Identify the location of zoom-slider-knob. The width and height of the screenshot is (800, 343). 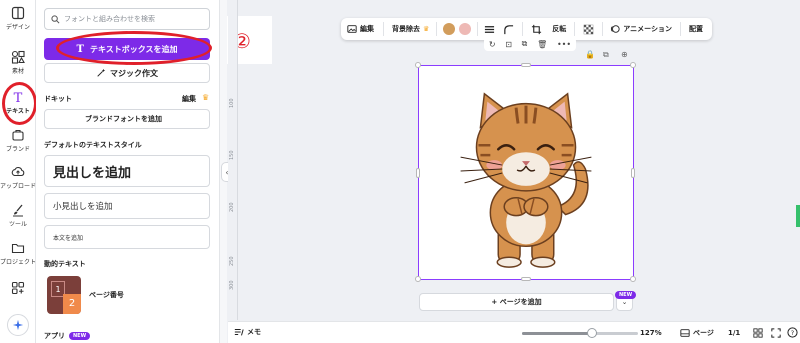
(591, 333).